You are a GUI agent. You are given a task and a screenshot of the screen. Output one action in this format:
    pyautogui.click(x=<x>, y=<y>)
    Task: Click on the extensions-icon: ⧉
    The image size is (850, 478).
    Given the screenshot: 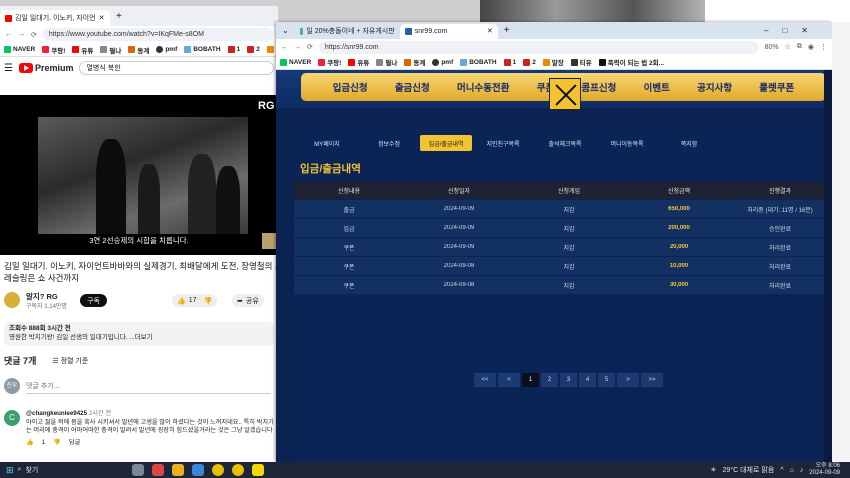 What is the action you would take?
    pyautogui.click(x=799, y=47)
    